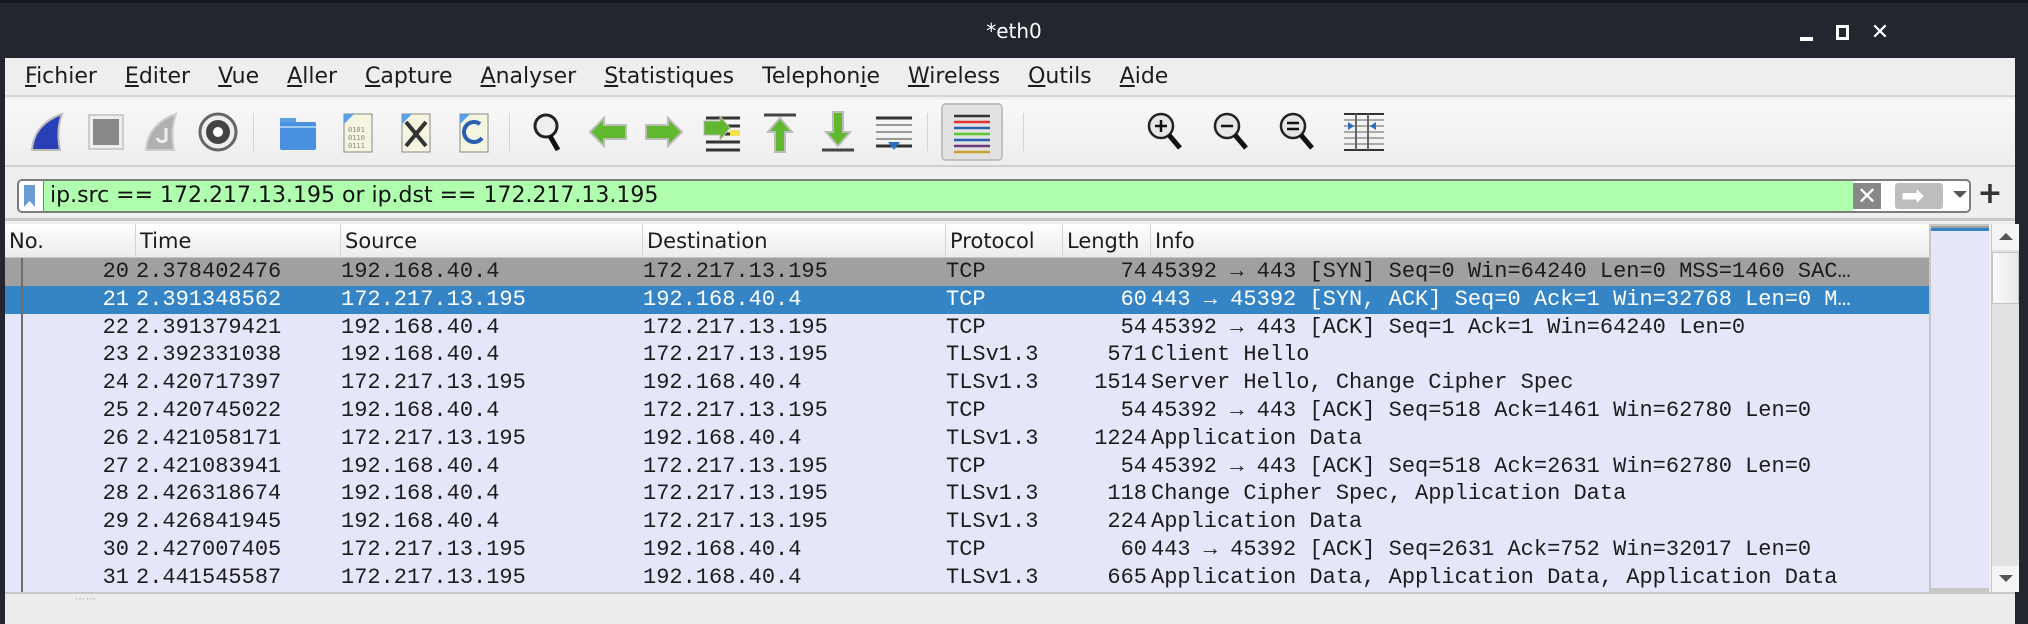  I want to click on restart-capture-button, so click(162, 132).